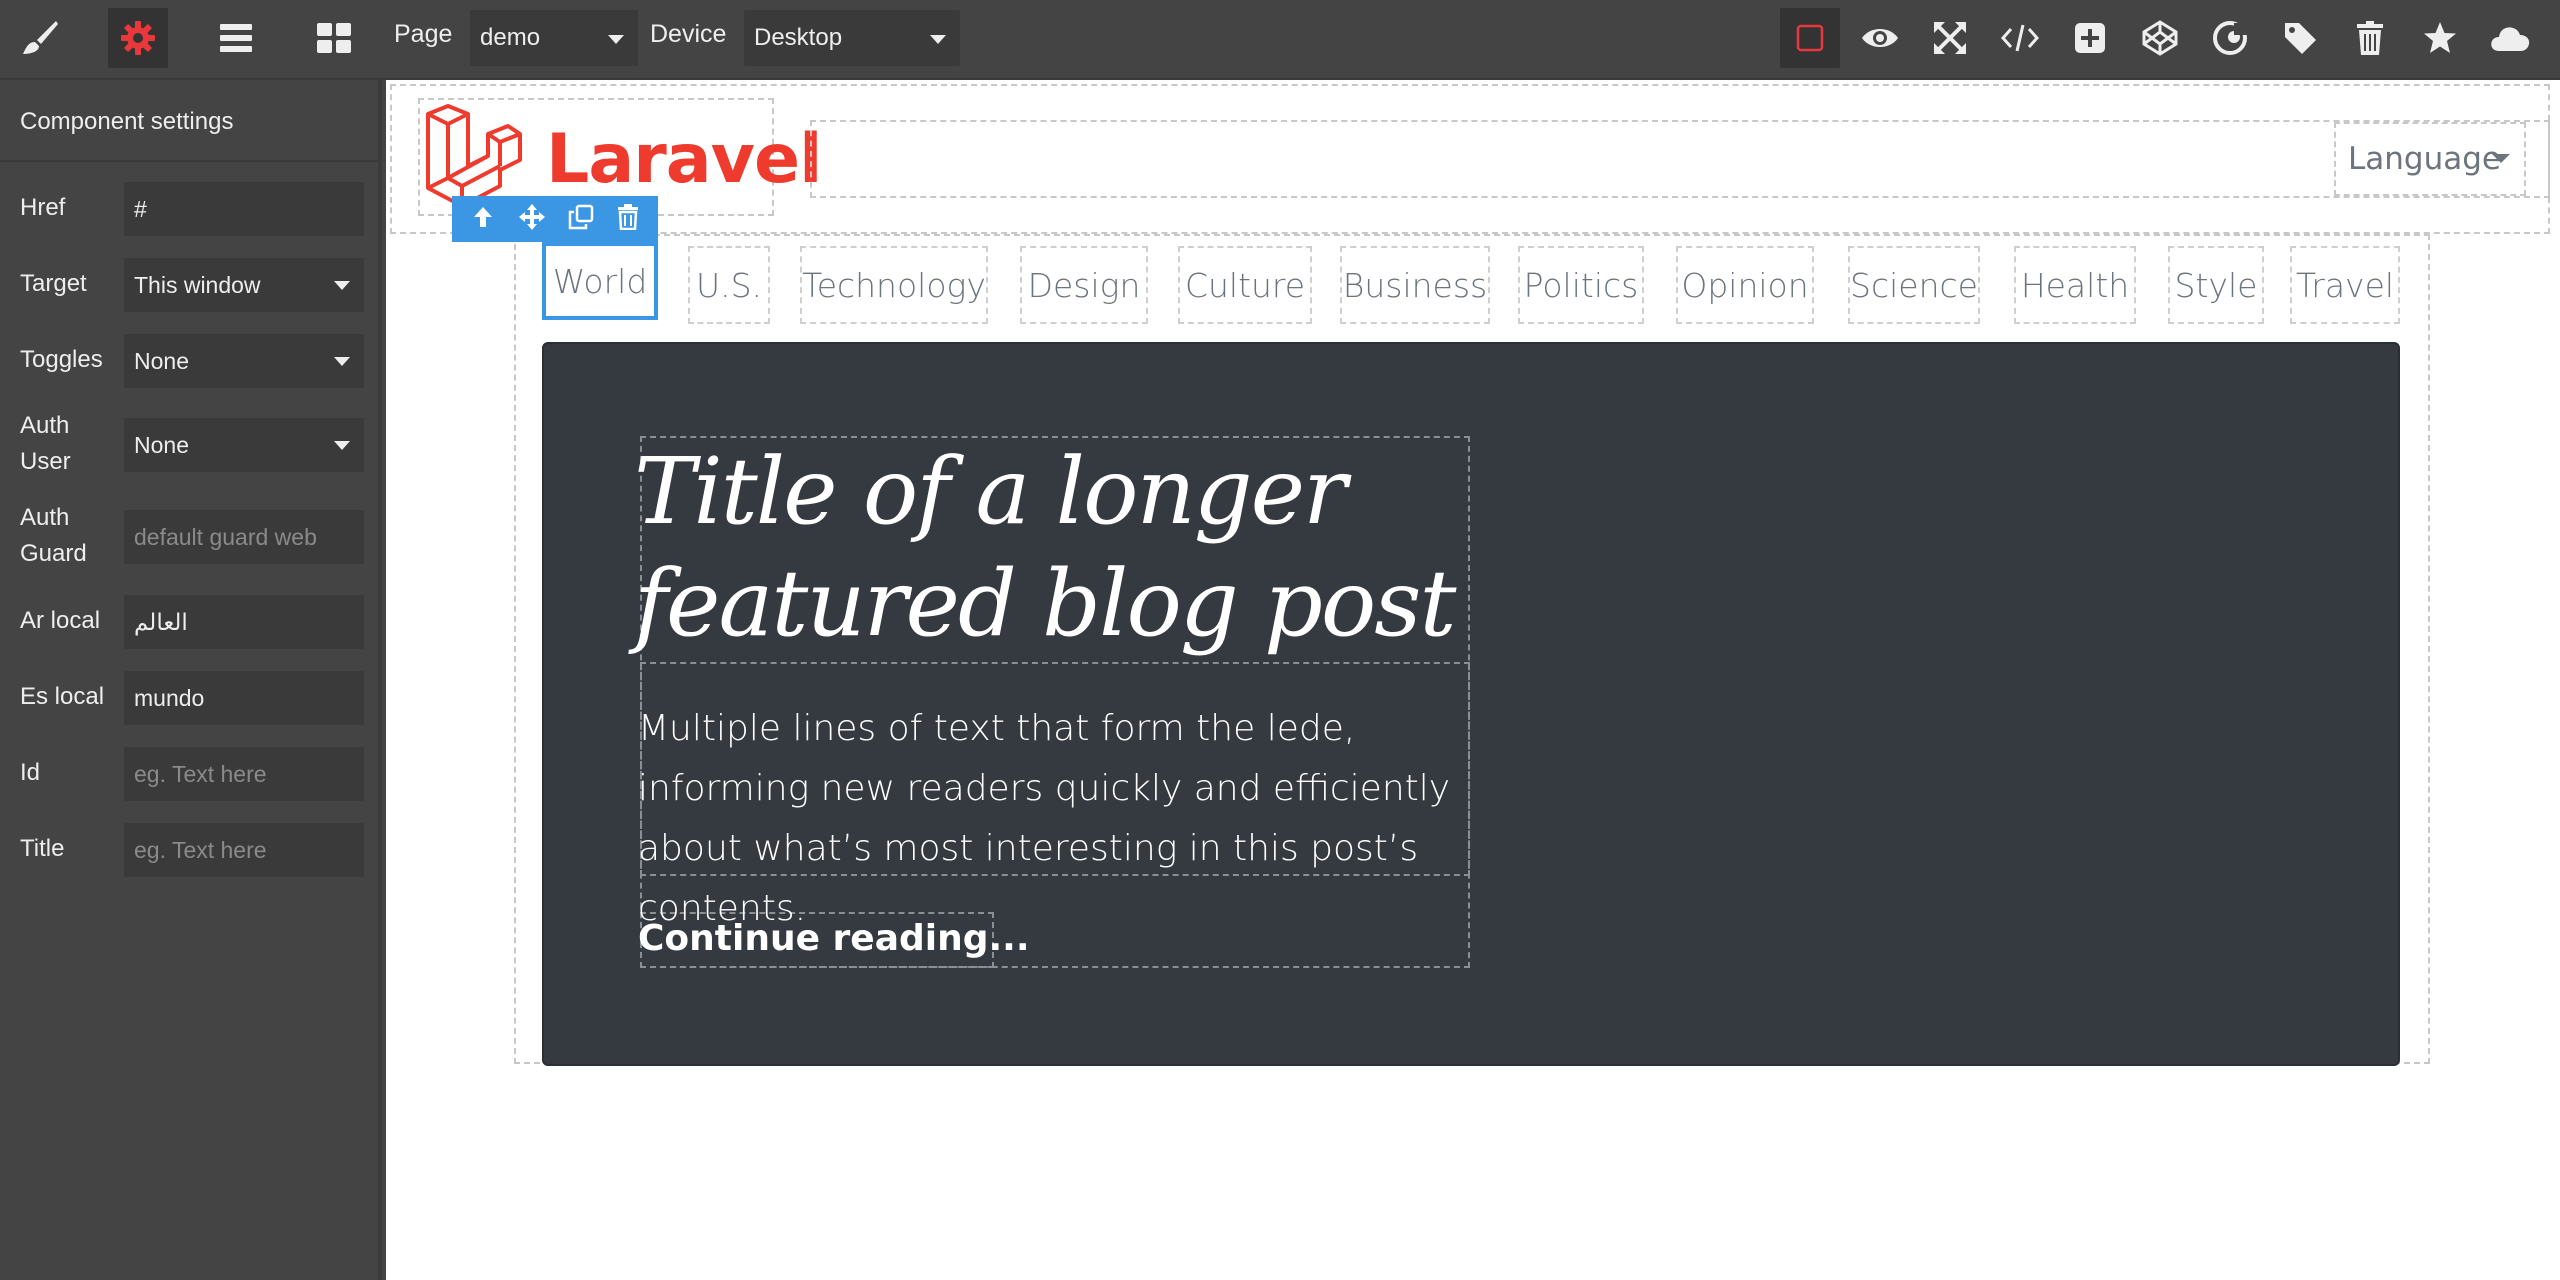 The width and height of the screenshot is (2560, 1280). What do you see at coordinates (581, 219) in the screenshot?
I see `clone-icon` at bounding box center [581, 219].